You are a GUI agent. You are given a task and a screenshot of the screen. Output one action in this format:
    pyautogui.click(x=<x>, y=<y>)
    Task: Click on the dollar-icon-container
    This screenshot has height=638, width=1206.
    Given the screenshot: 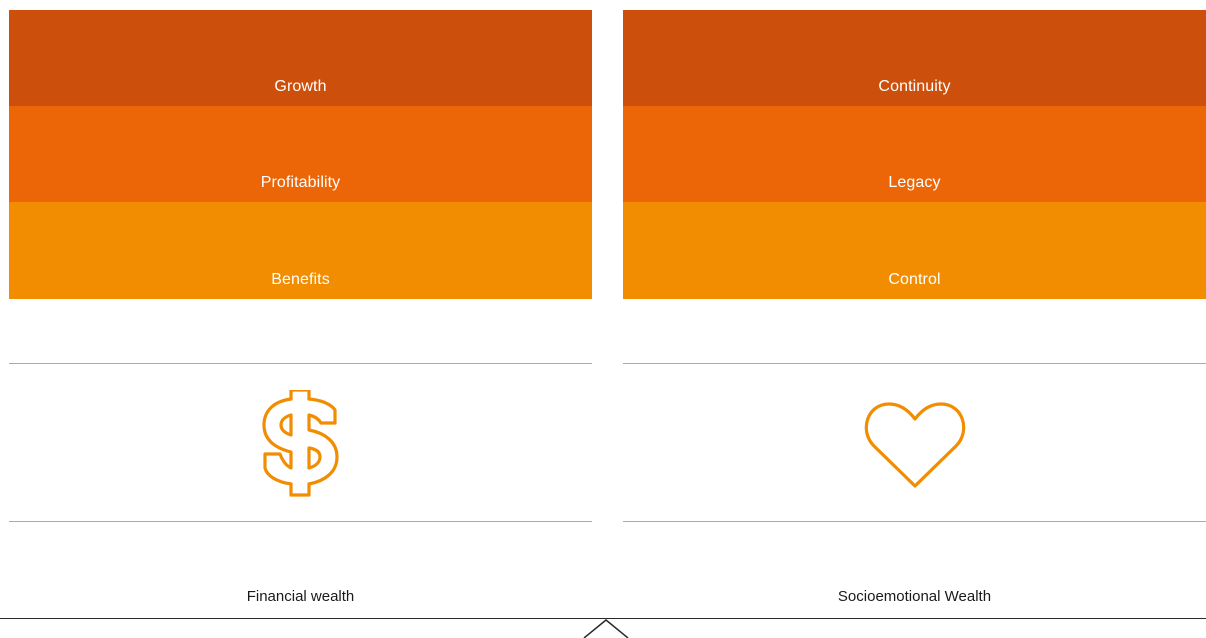 What is the action you would take?
    pyautogui.click(x=300, y=444)
    